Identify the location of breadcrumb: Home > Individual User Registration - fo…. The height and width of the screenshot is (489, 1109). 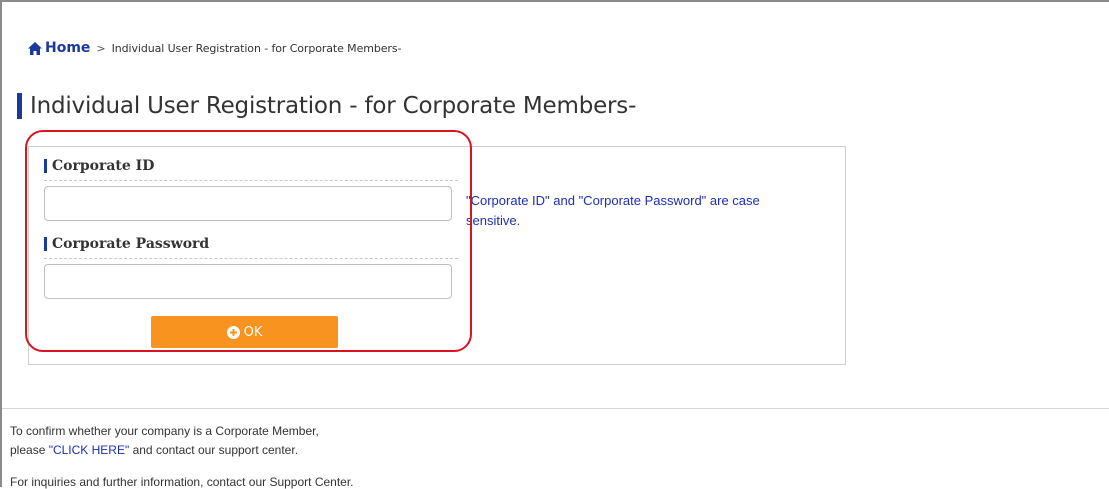
(214, 48).